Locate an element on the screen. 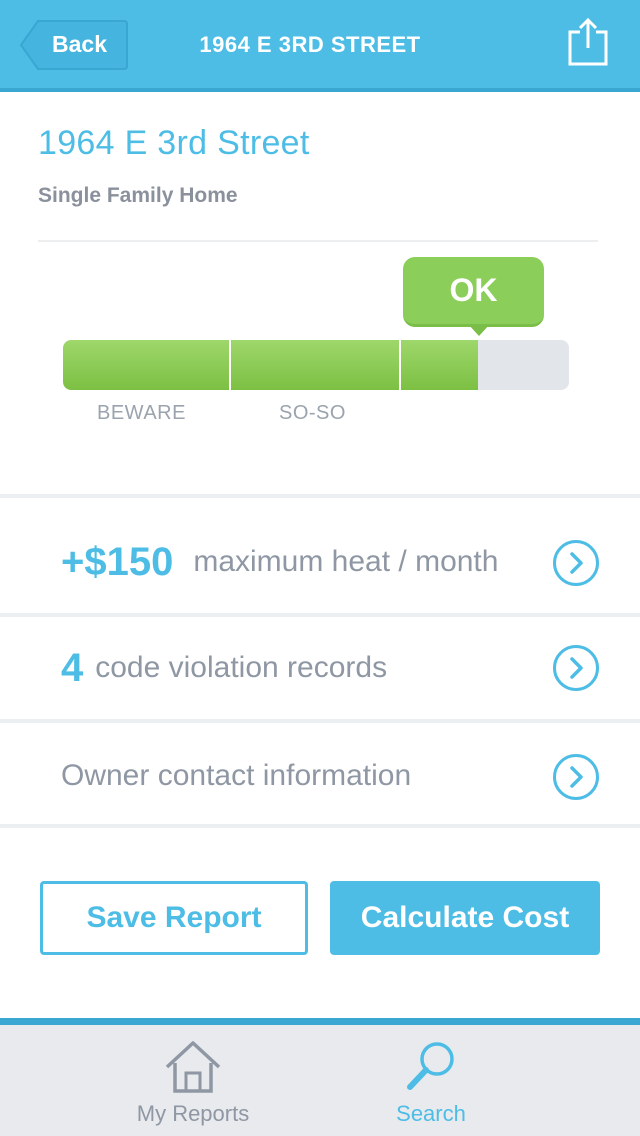 The width and height of the screenshot is (640, 1136). property-address: 1964 E 3rd Street is located at coordinates (174, 143).